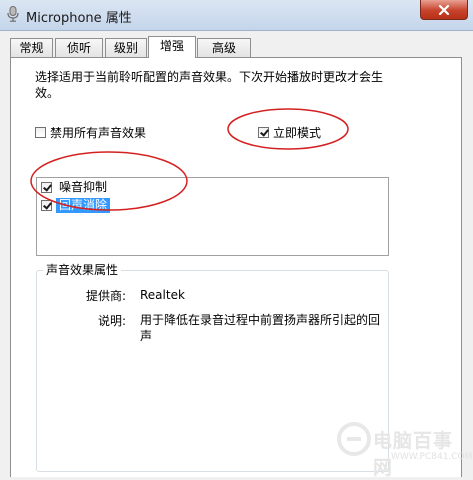 The image size is (473, 480). Describe the element at coordinates (46, 205) in the screenshot. I see `echo-cancellation-checkbox` at that location.